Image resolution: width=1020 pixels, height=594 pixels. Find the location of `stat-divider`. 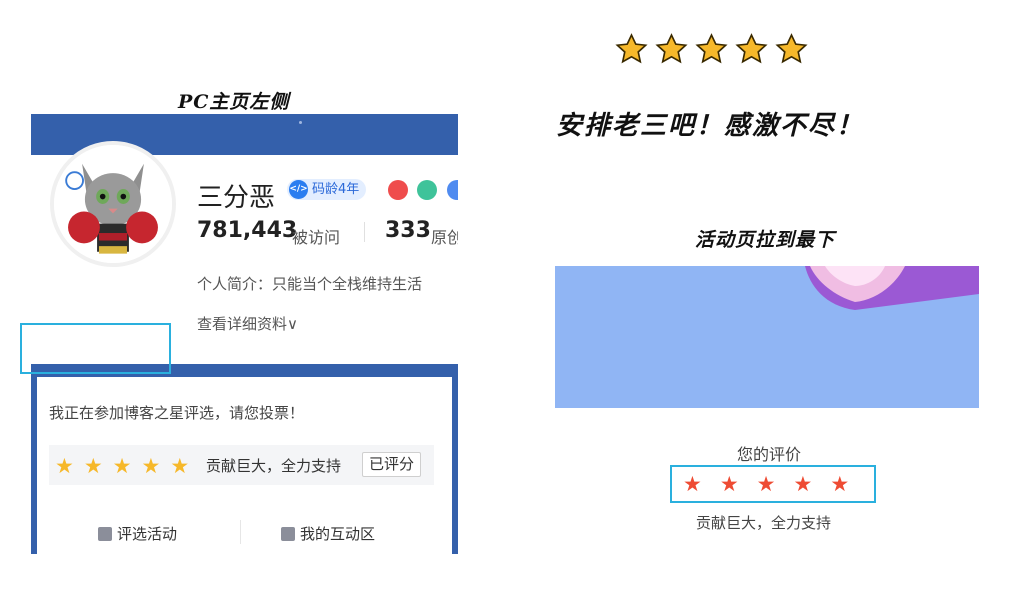

stat-divider is located at coordinates (364, 232).